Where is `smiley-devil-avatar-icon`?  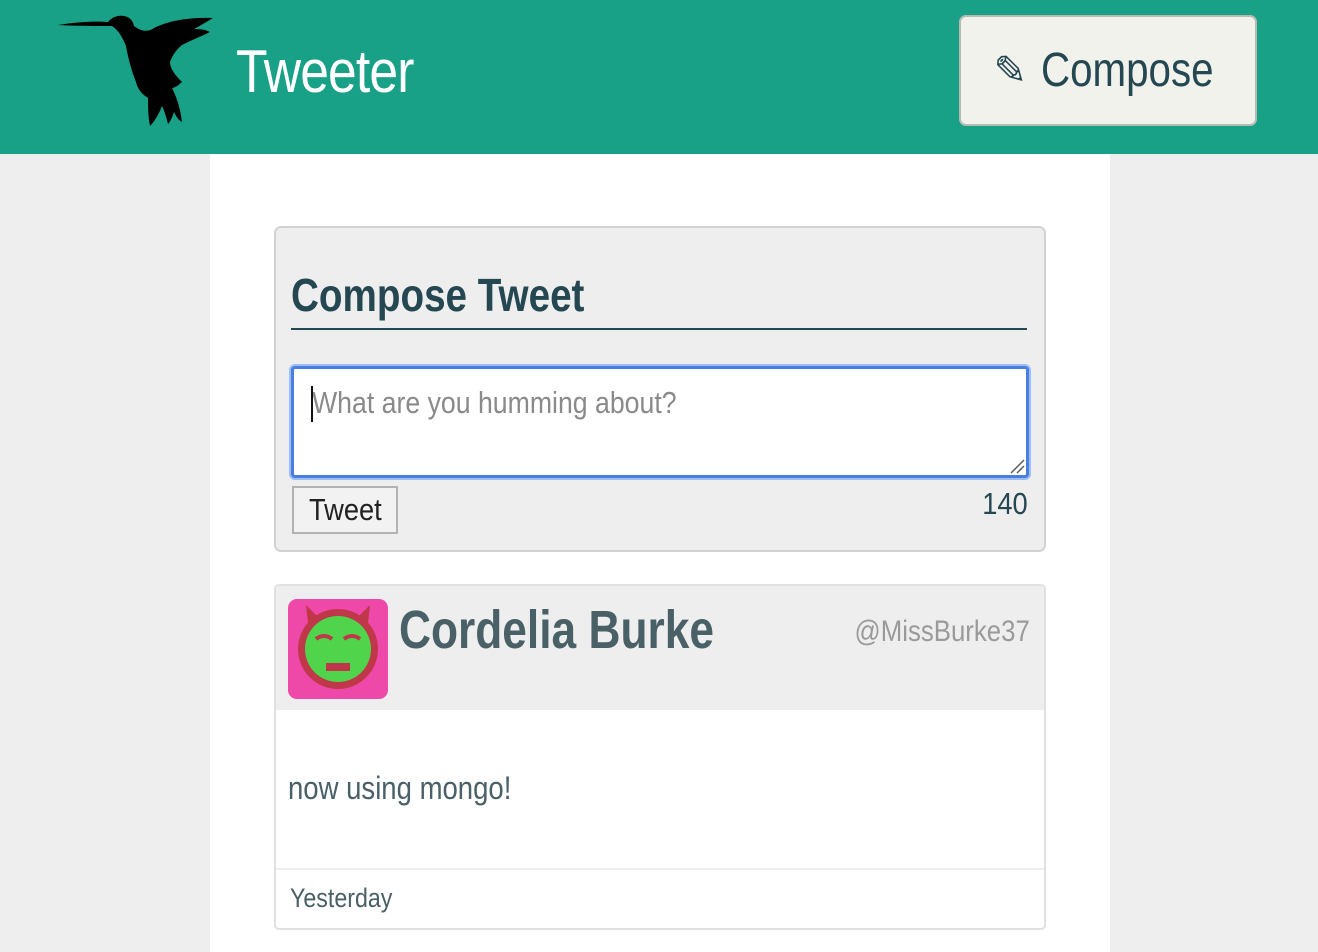
smiley-devil-avatar-icon is located at coordinates (338, 649).